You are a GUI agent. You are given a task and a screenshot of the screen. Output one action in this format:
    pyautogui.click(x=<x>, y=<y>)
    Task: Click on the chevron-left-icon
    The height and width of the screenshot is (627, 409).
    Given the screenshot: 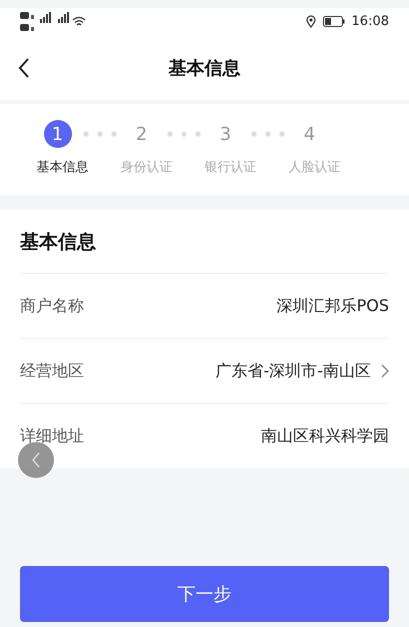 What is the action you would take?
    pyautogui.click(x=36, y=460)
    